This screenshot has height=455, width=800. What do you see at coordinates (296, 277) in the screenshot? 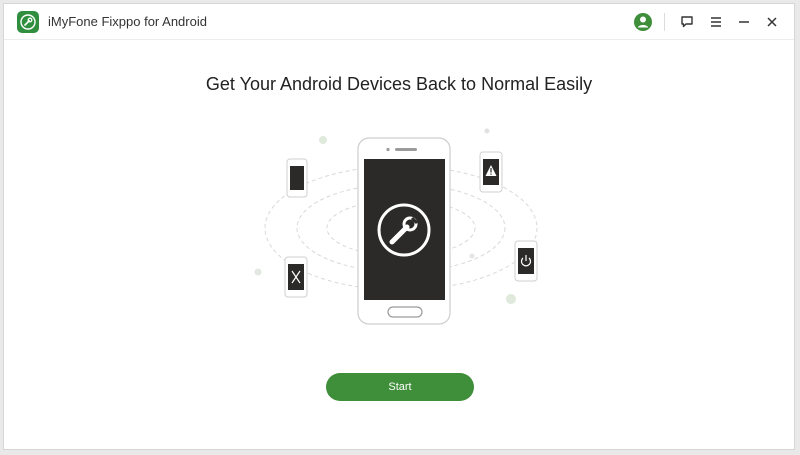
I see `phone-error-icon` at bounding box center [296, 277].